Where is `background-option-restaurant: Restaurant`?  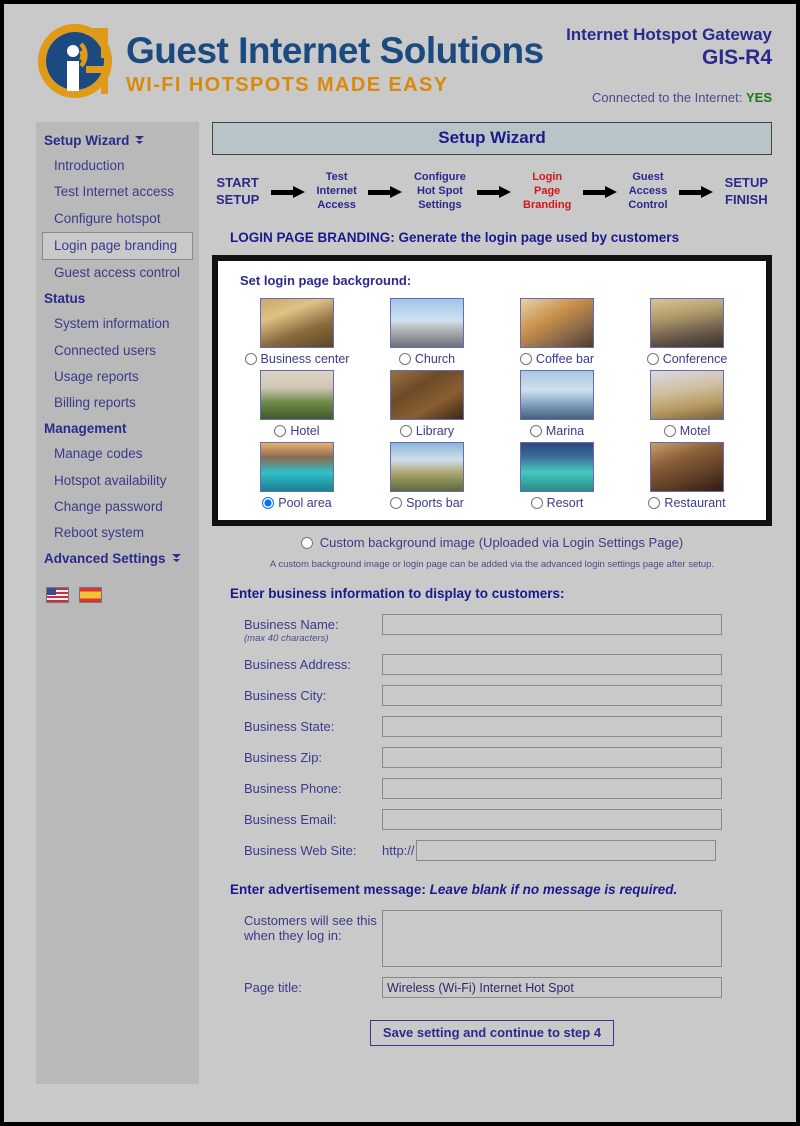 background-option-restaurant: Restaurant is located at coordinates (687, 476).